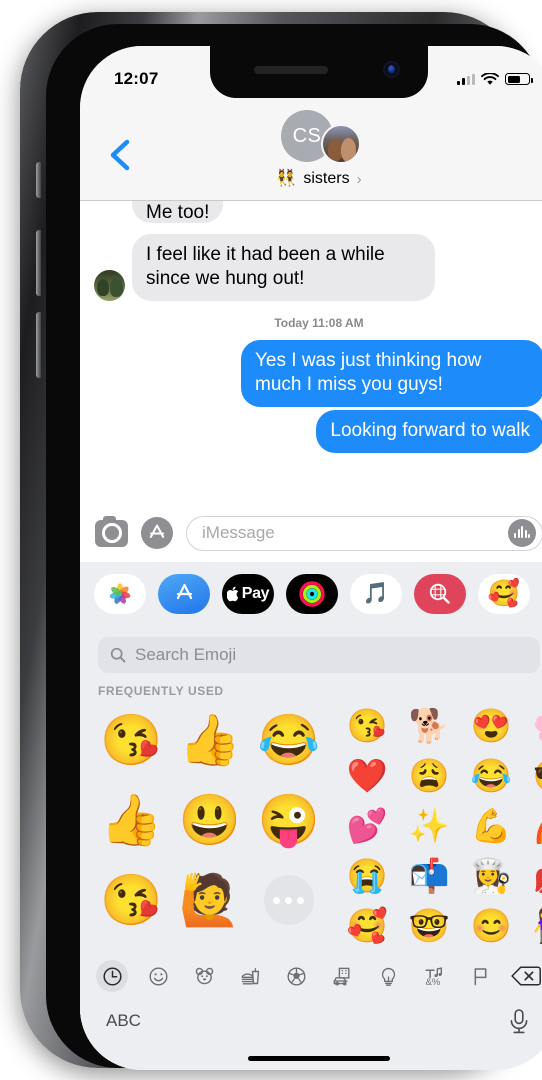 The image size is (542, 1080). I want to click on apple-pay-app-icon: Pay, so click(248, 593).